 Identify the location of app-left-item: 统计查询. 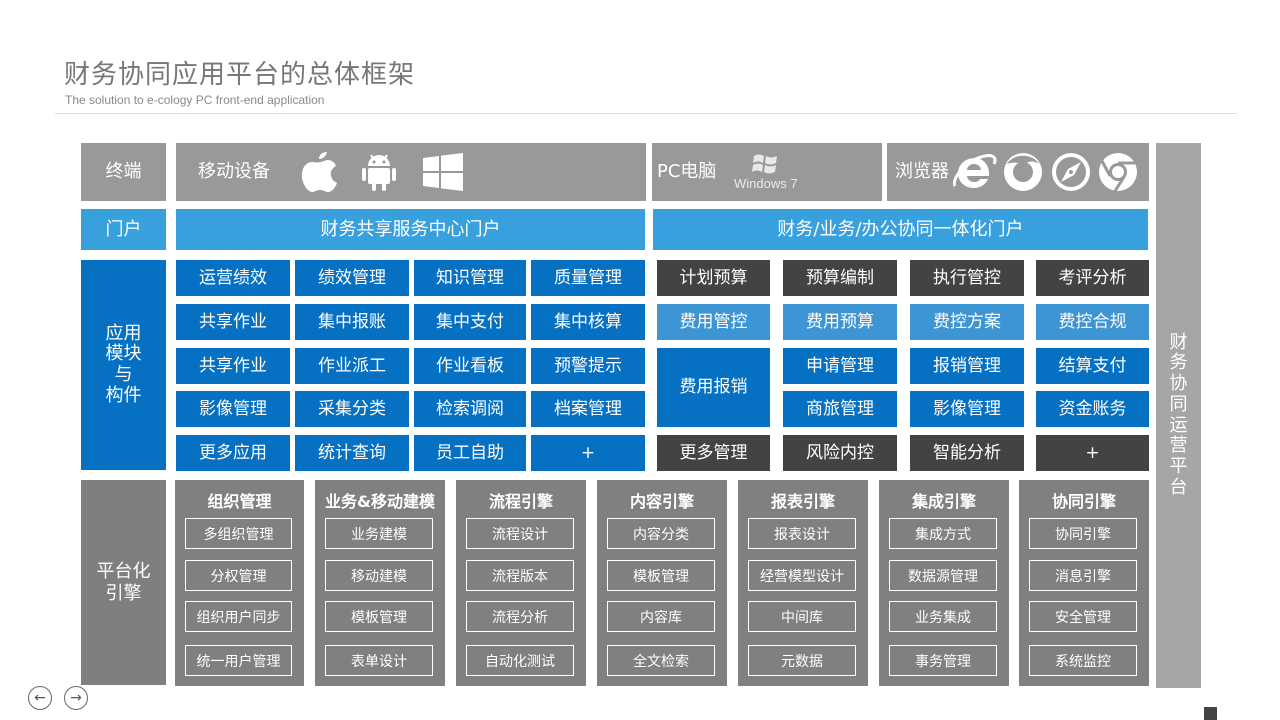
(352, 453).